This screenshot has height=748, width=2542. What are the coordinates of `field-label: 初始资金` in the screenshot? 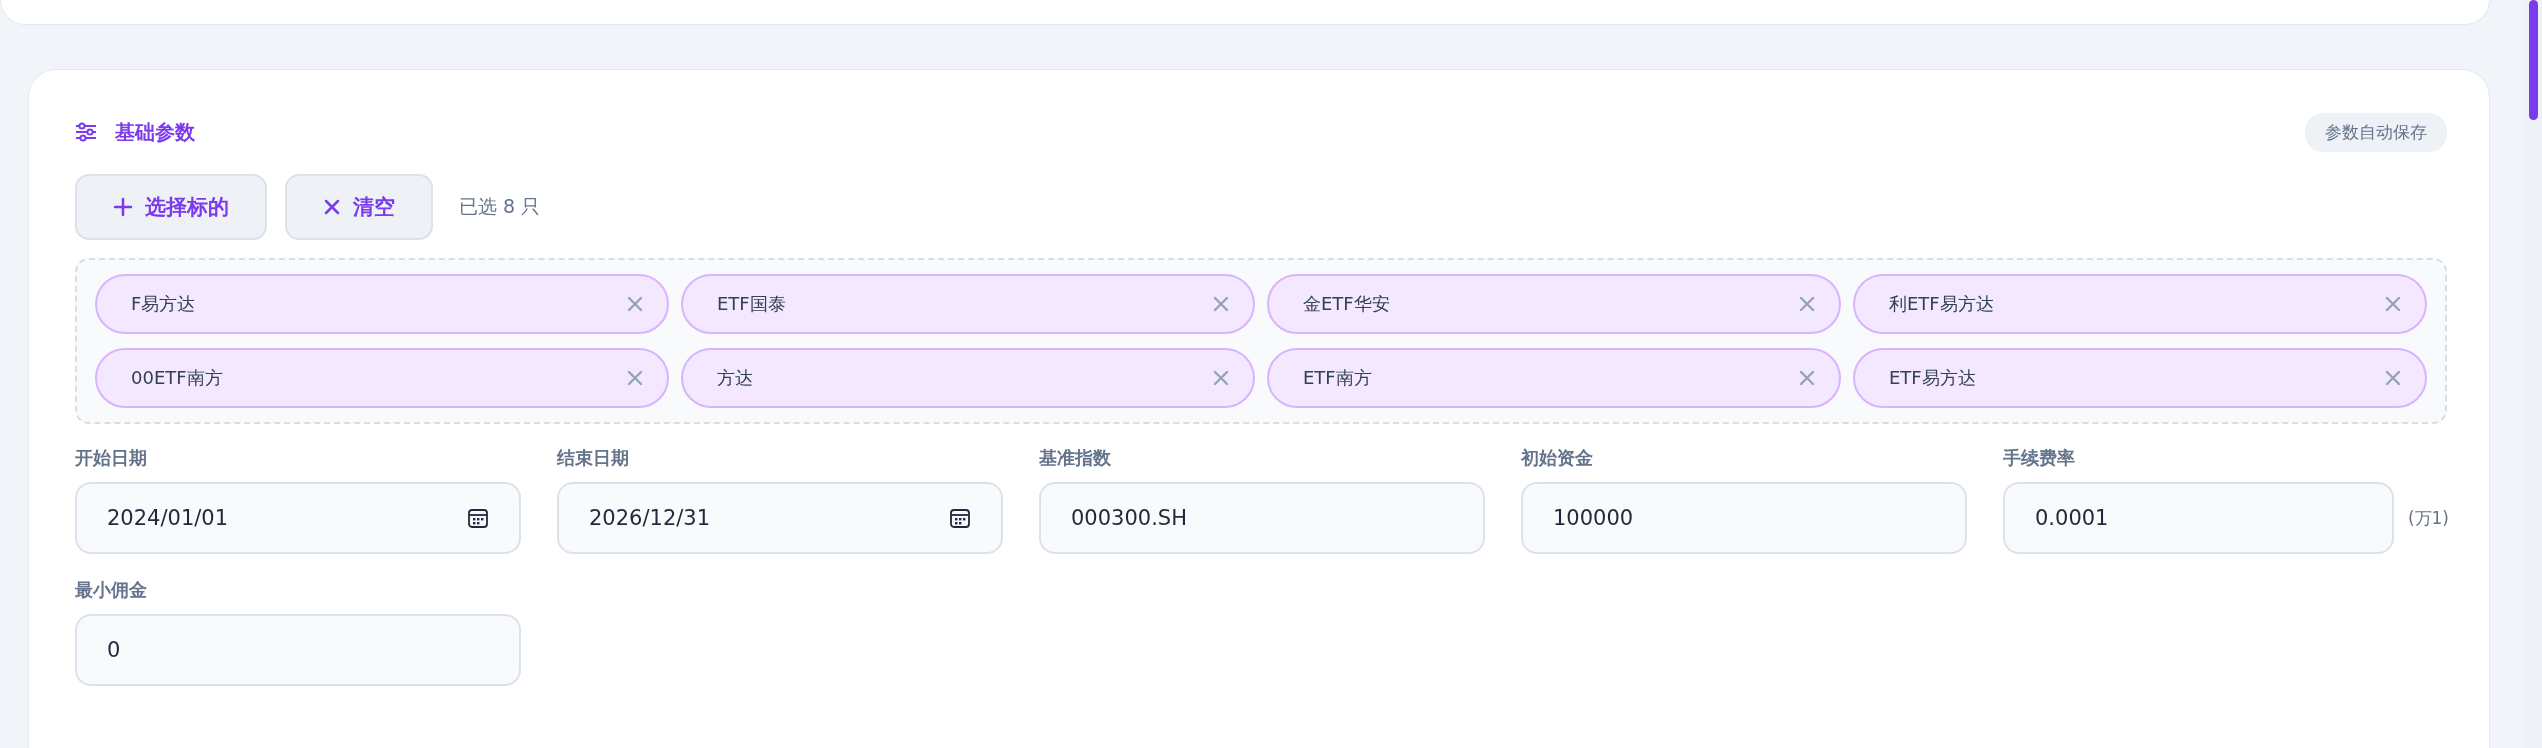 It's located at (1557, 458).